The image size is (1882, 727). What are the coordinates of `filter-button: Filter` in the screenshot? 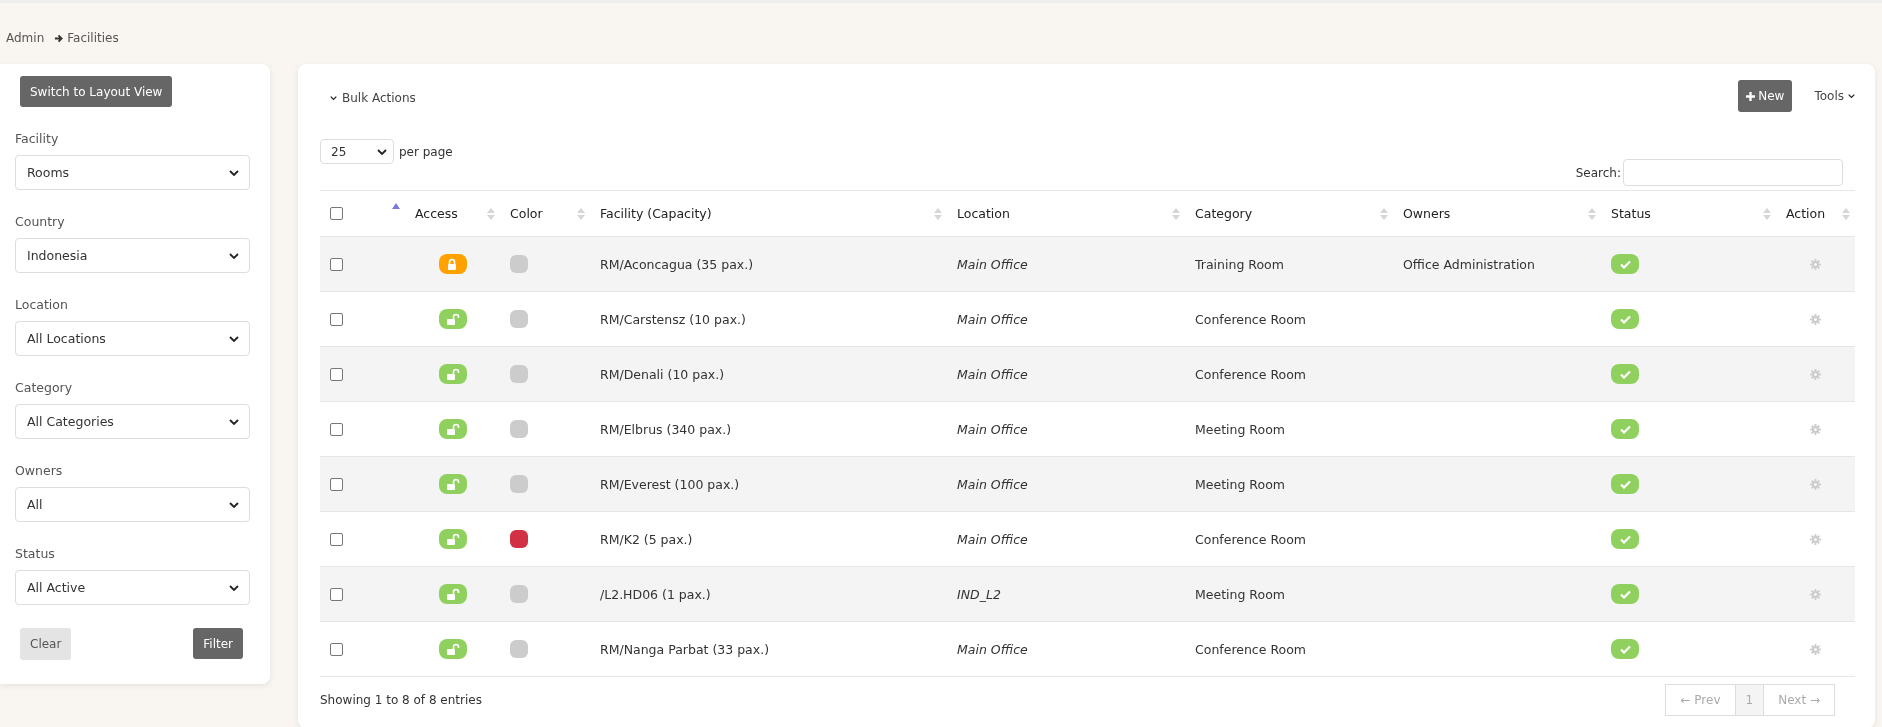 It's located at (218, 643).